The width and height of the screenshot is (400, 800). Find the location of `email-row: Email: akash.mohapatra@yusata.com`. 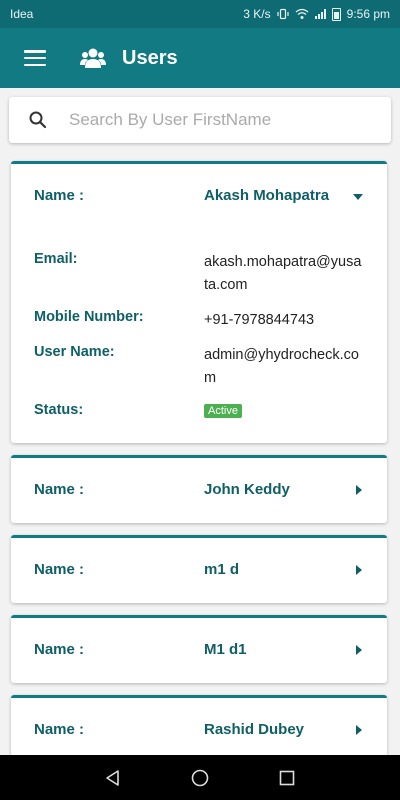

email-row: Email: akash.mohapatra@yusata.com is located at coordinates (204, 274).